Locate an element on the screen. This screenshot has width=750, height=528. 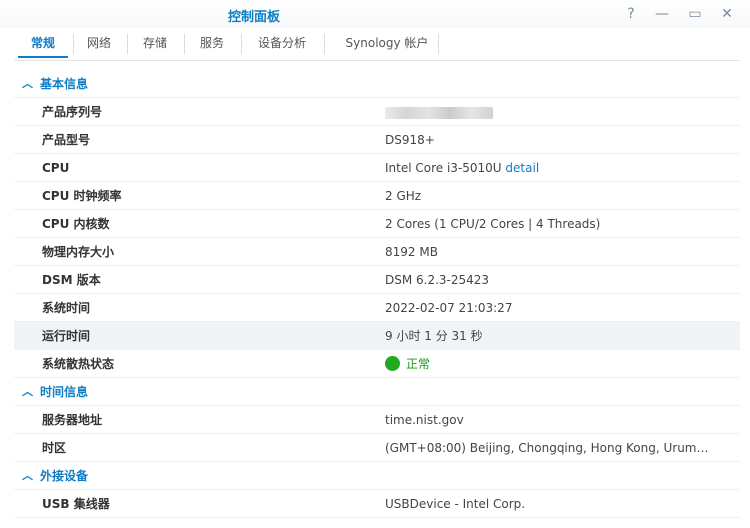
tab-general: 常规 is located at coordinates (43, 43).